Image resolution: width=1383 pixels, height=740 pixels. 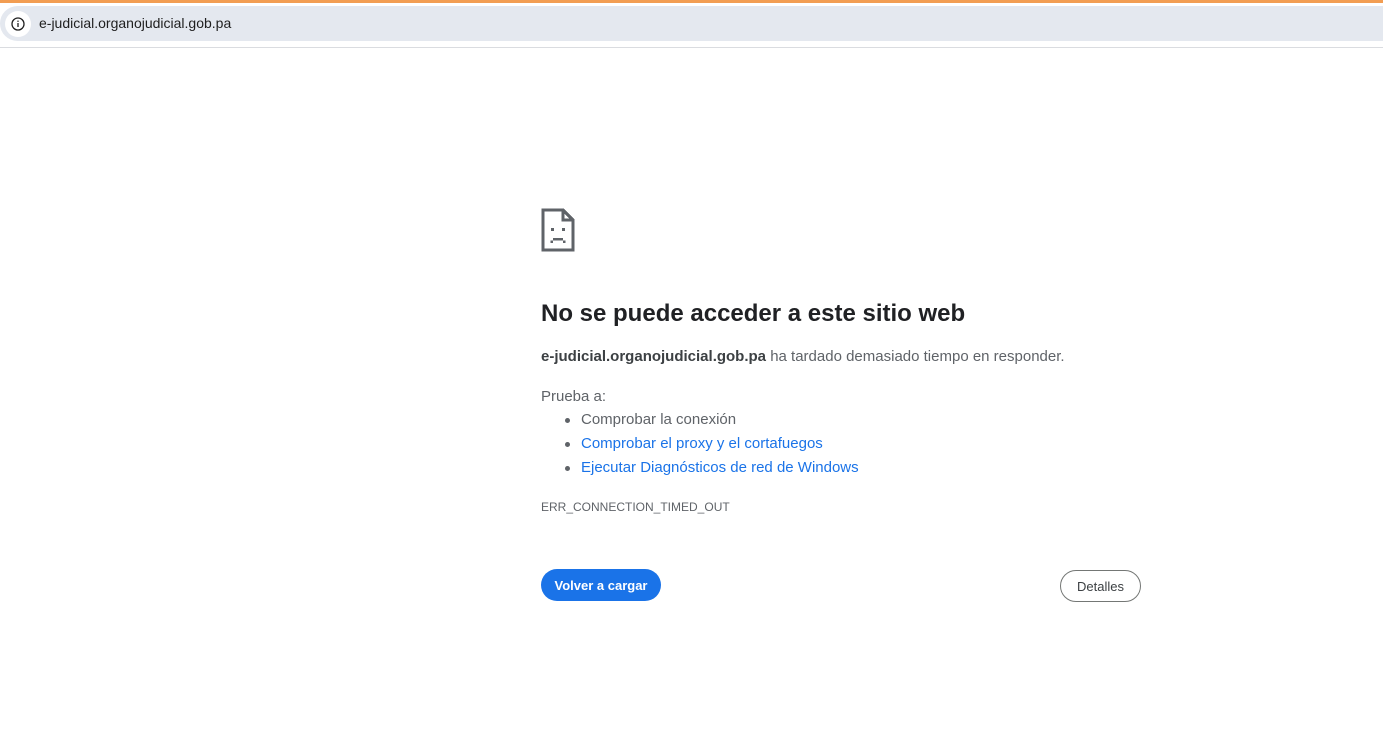 I want to click on error-code: ERR_CONNECTION_TIMED_OUT, so click(x=635, y=507).